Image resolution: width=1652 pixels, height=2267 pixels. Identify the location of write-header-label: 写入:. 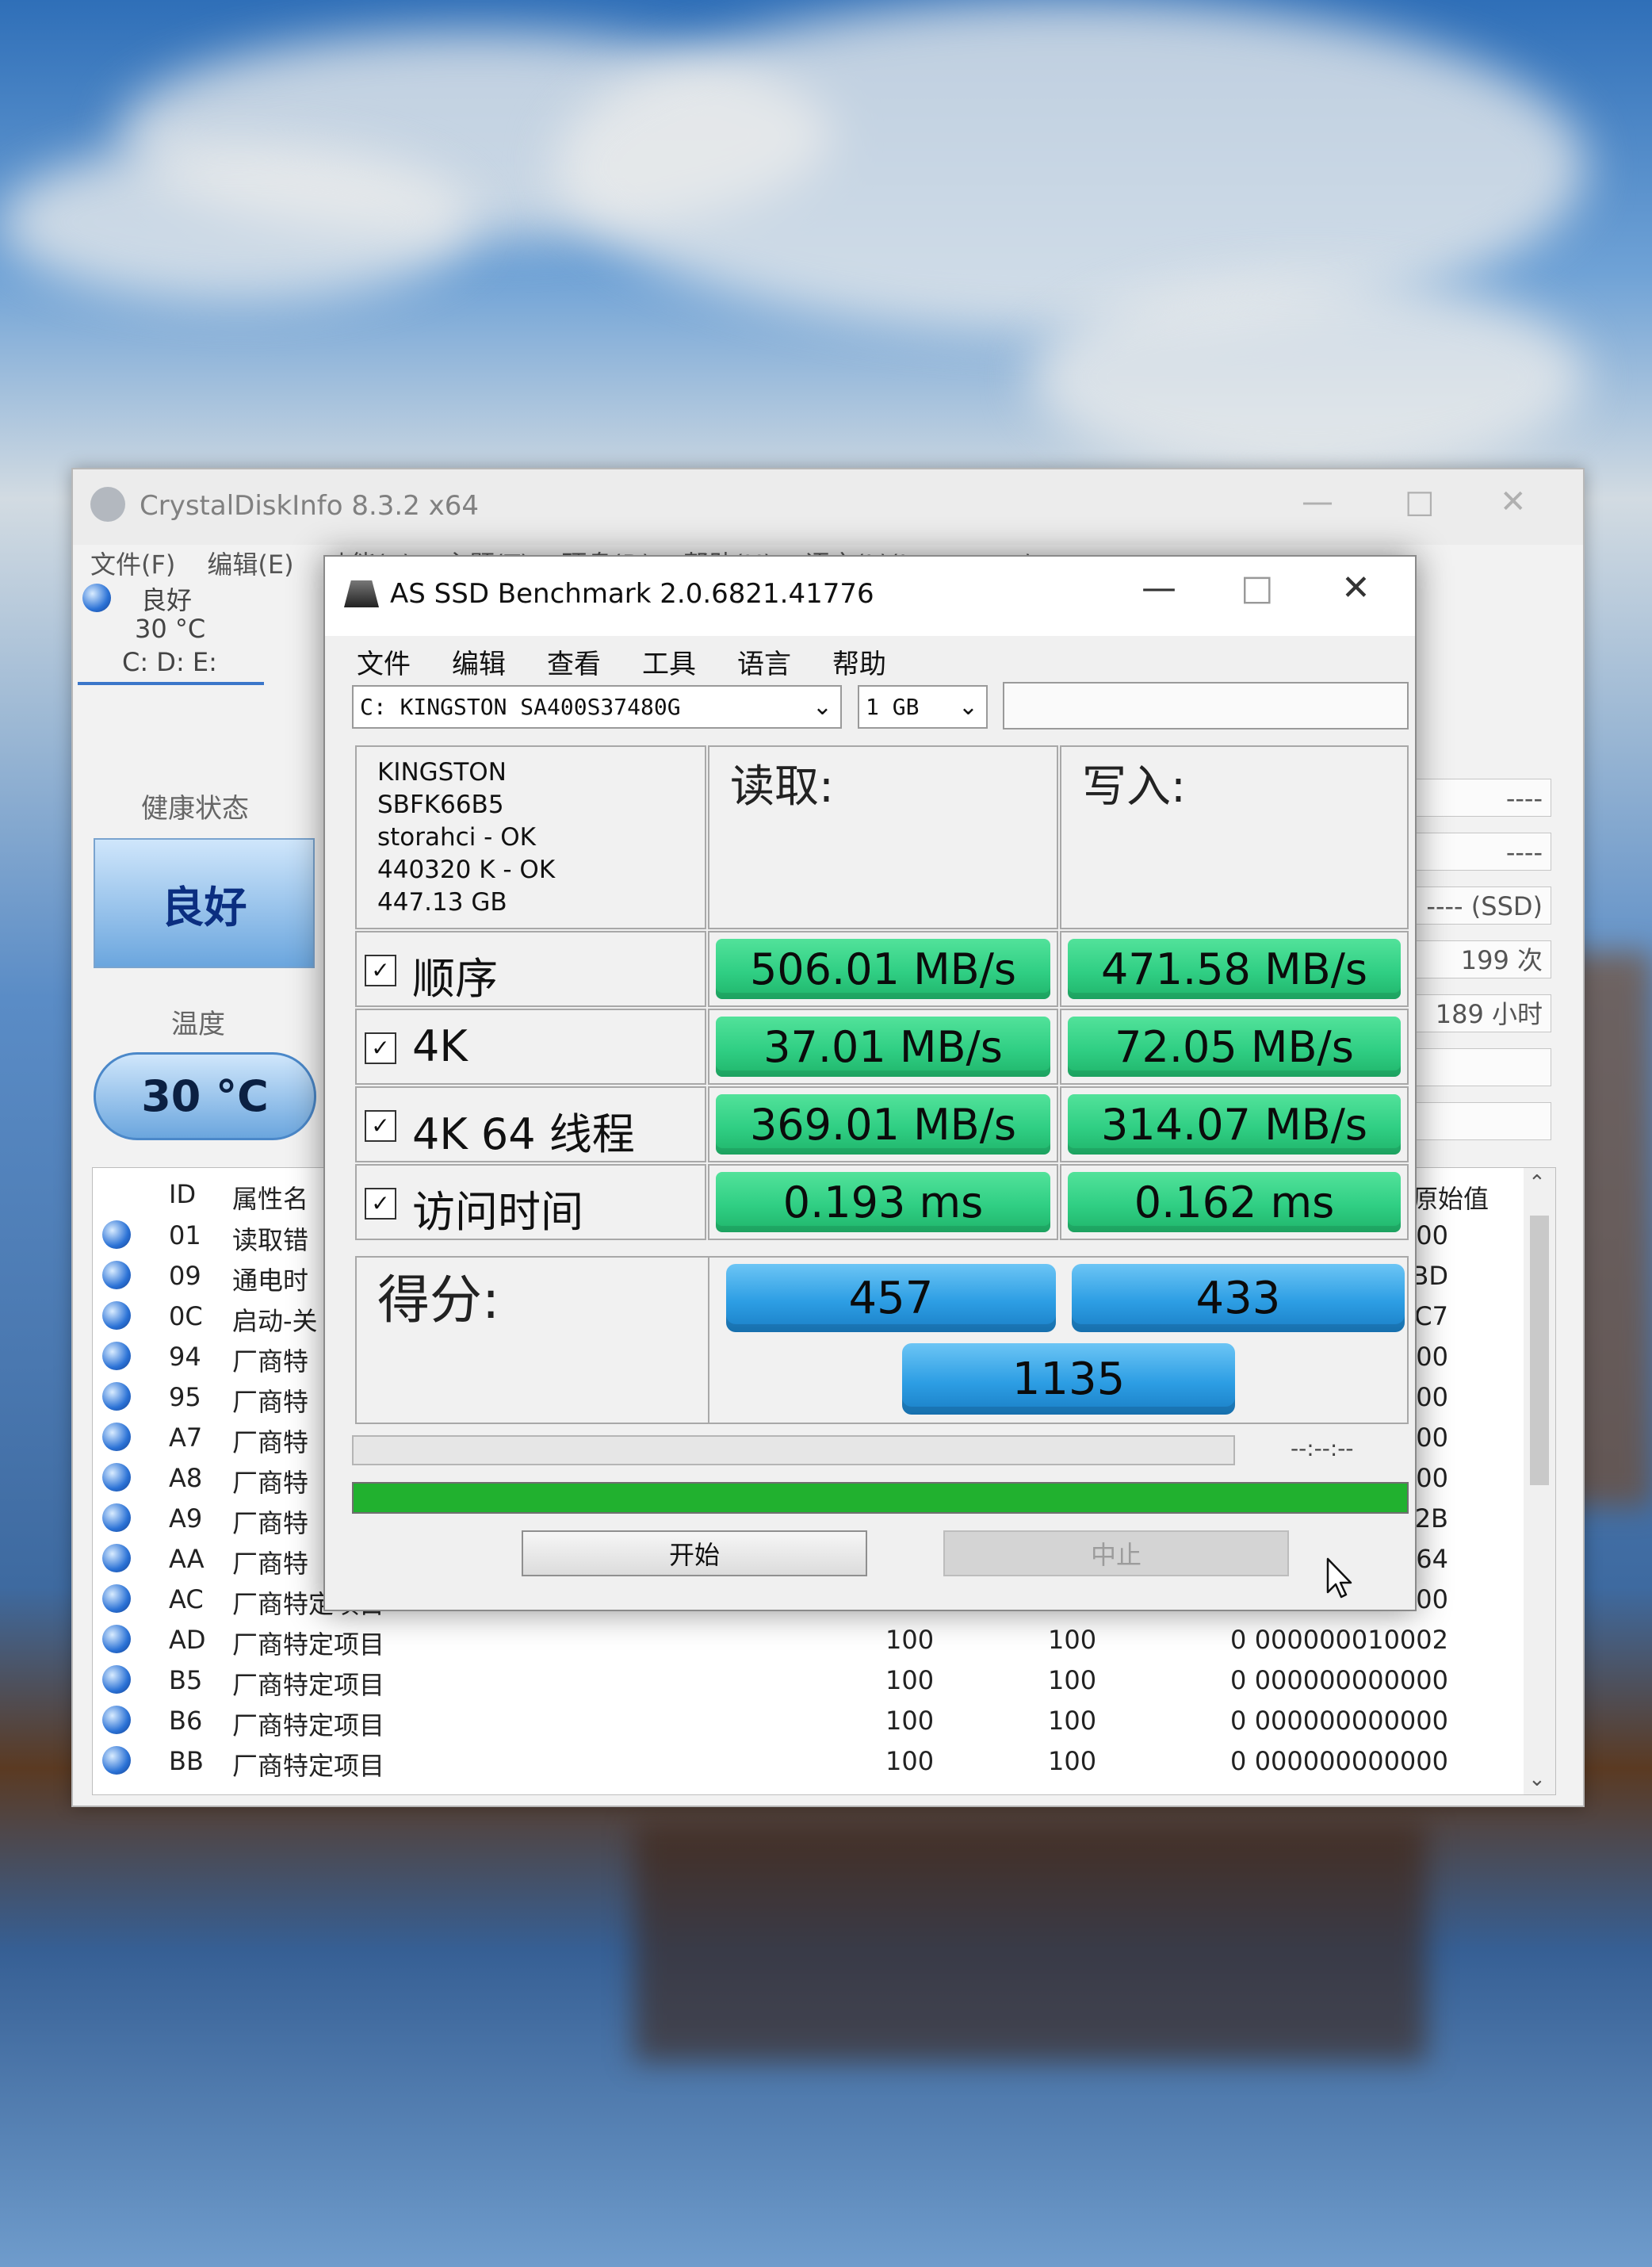
(1134, 787).